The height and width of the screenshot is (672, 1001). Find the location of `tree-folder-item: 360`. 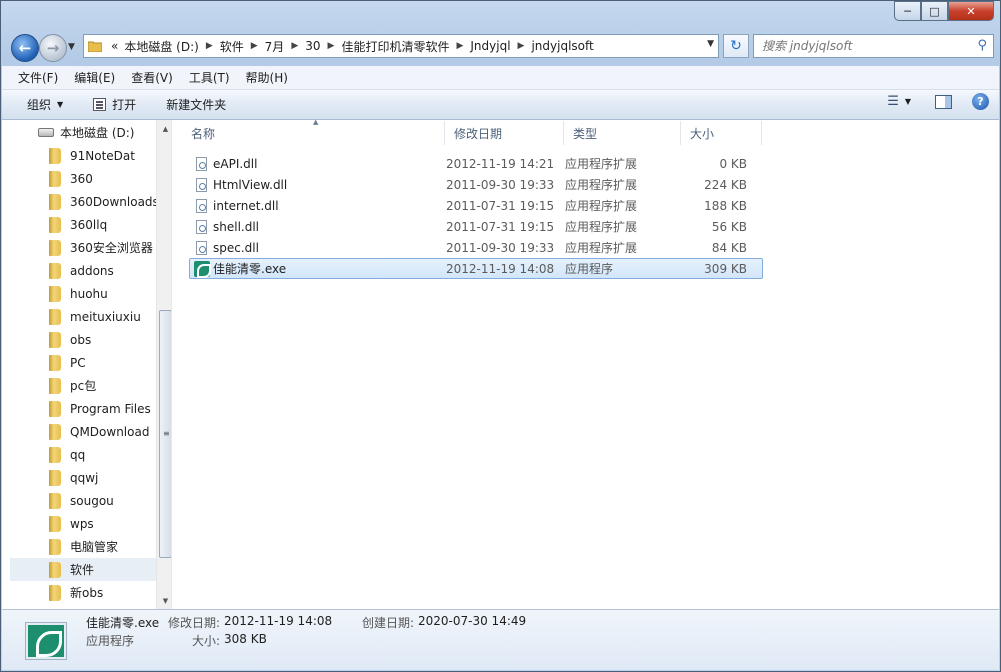

tree-folder-item: 360 is located at coordinates (83, 178).